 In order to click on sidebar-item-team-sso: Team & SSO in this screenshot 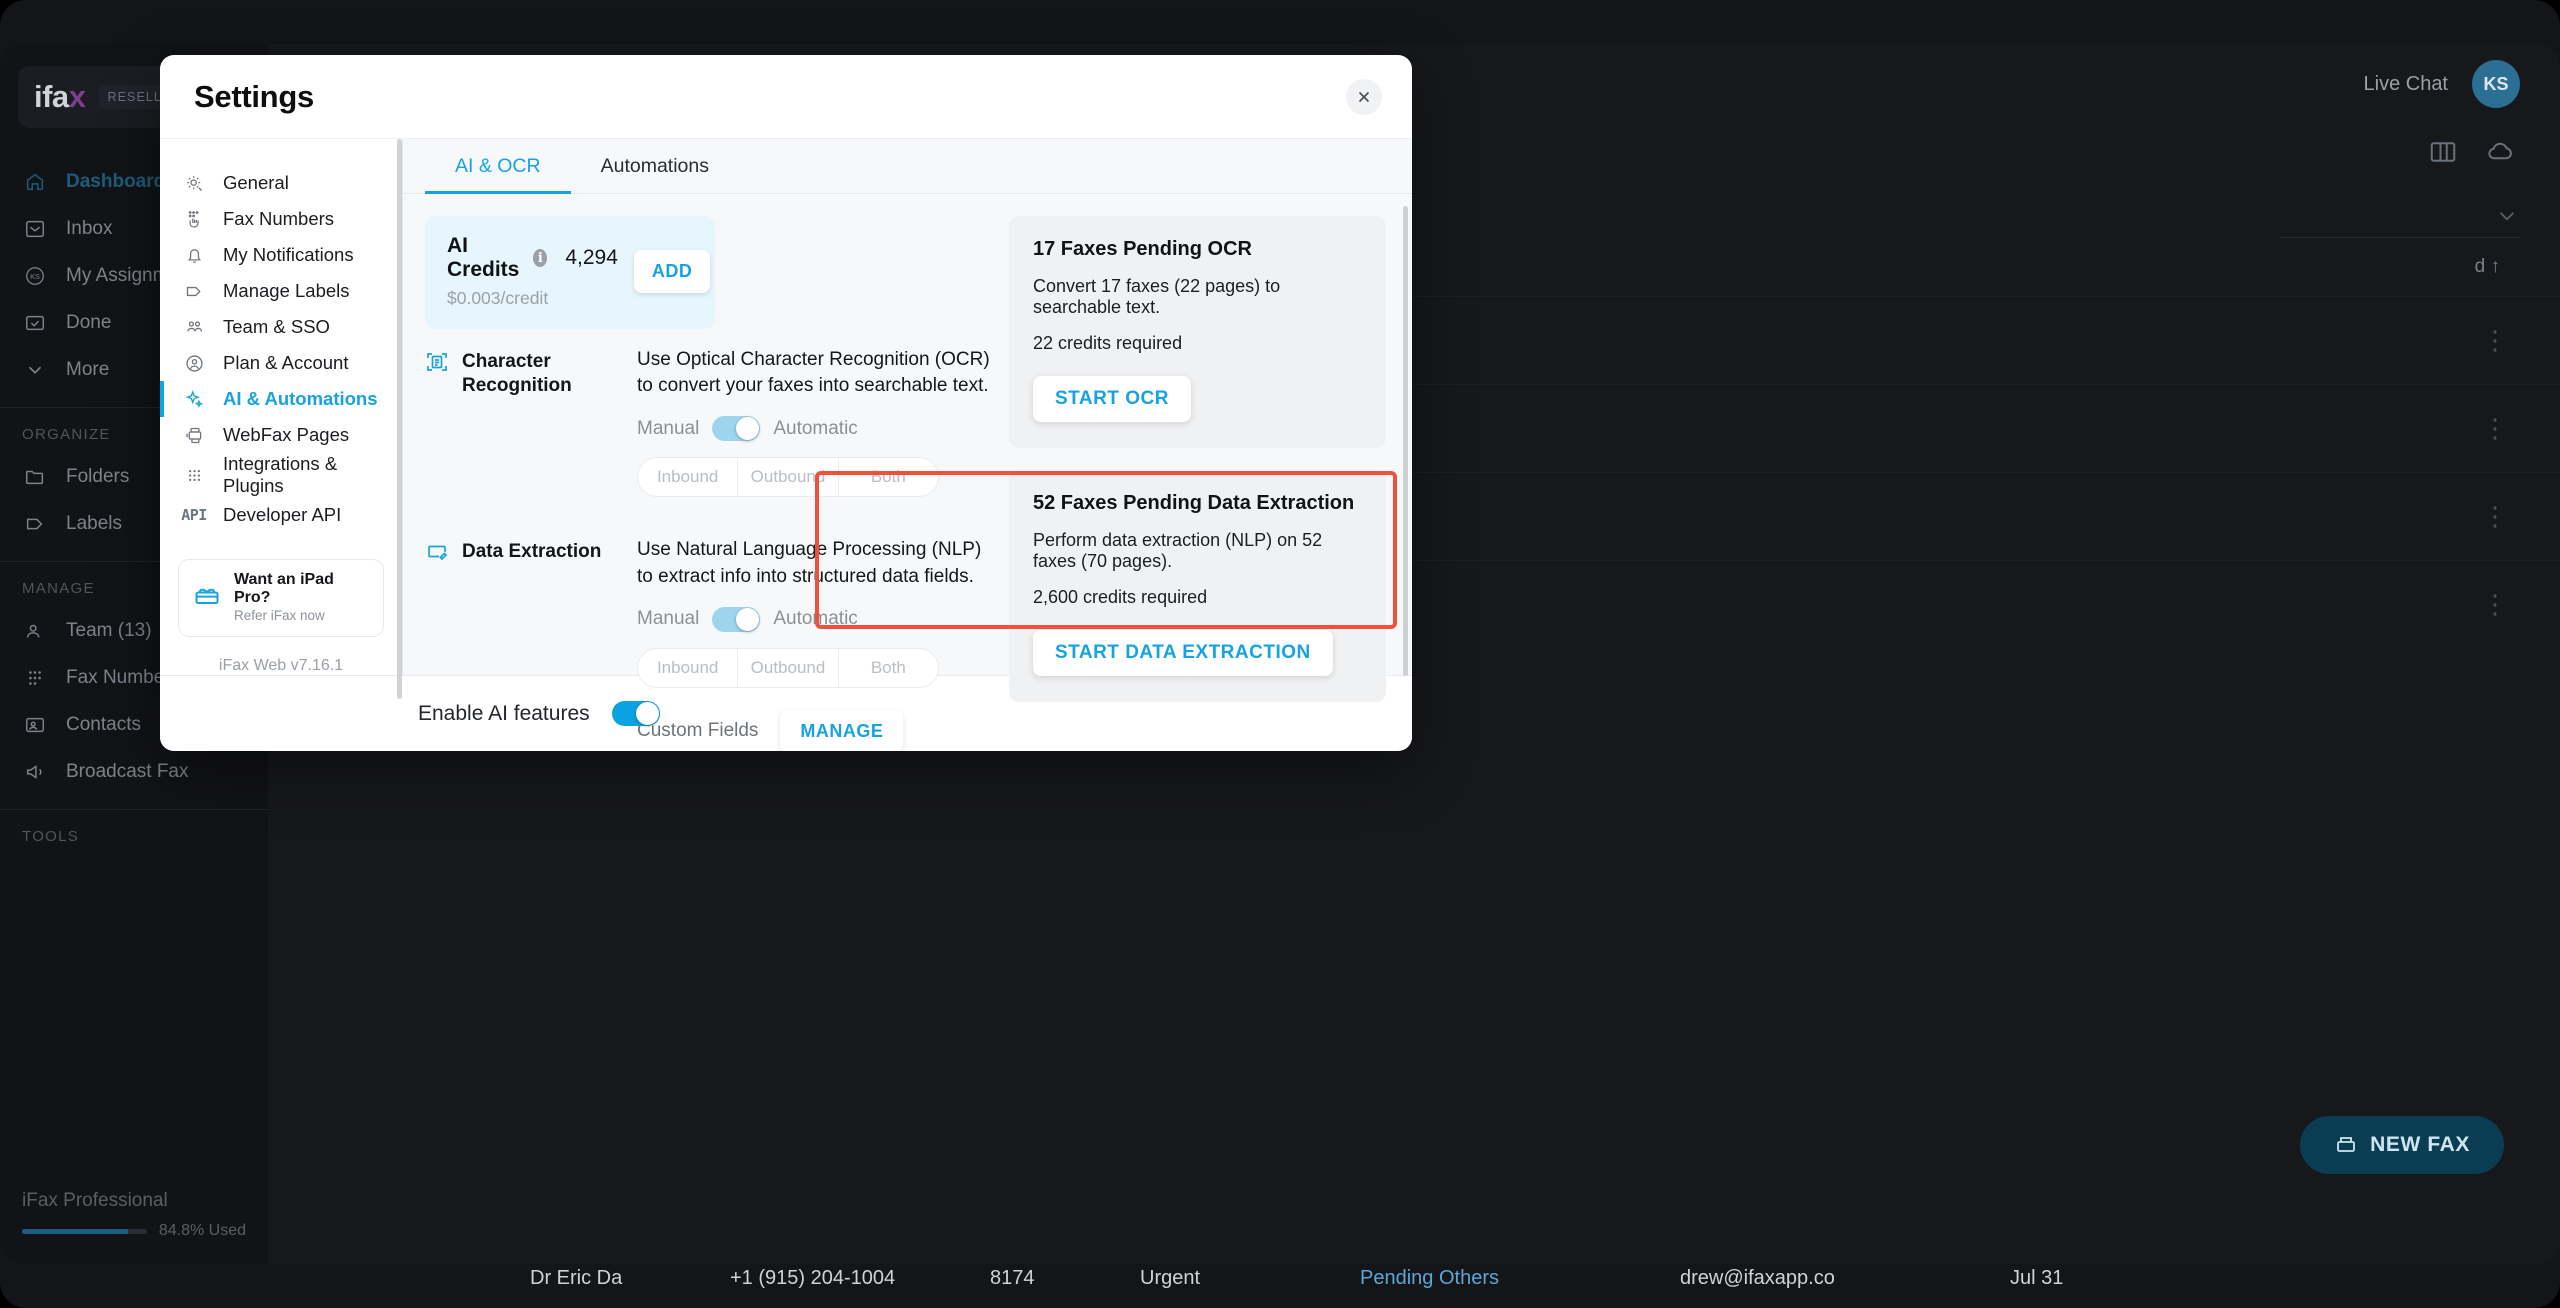, I will do `click(281, 327)`.